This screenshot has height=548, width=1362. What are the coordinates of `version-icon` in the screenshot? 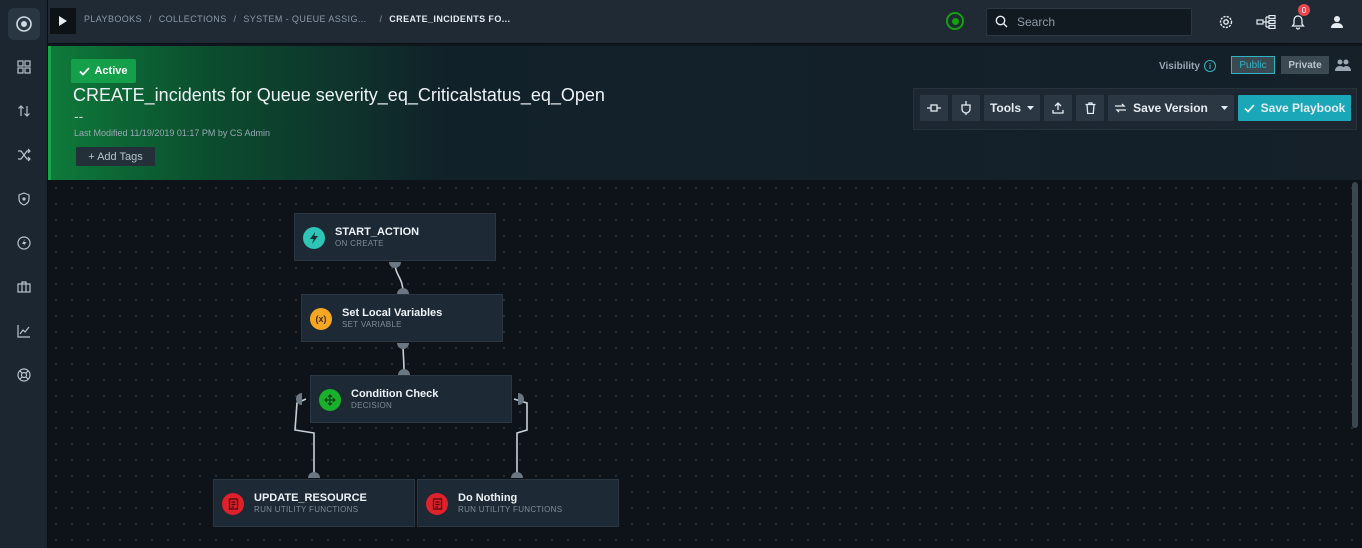 It's located at (1121, 108).